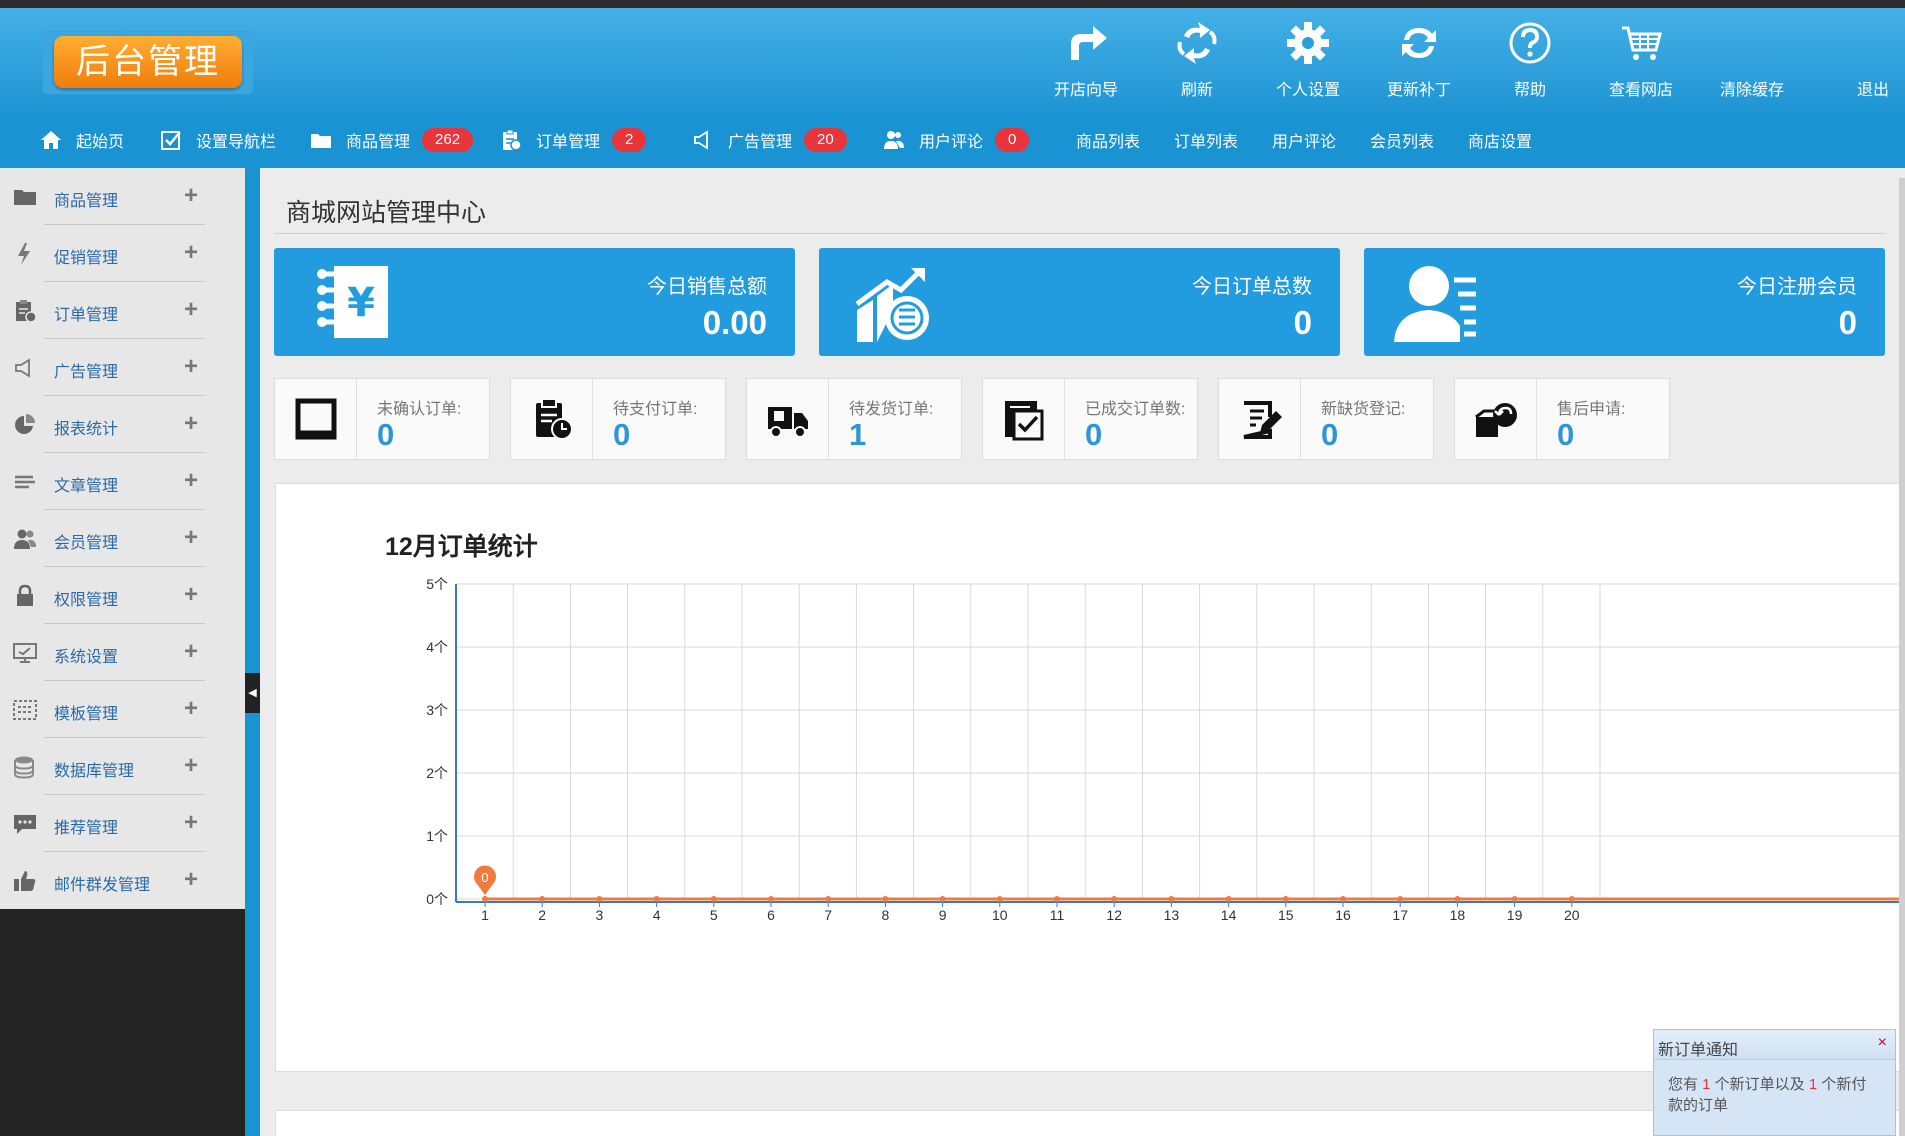 Image resolution: width=1905 pixels, height=1136 pixels. What do you see at coordinates (1500, 140) in the screenshot?
I see `nav-shop-settings: 商店设置` at bounding box center [1500, 140].